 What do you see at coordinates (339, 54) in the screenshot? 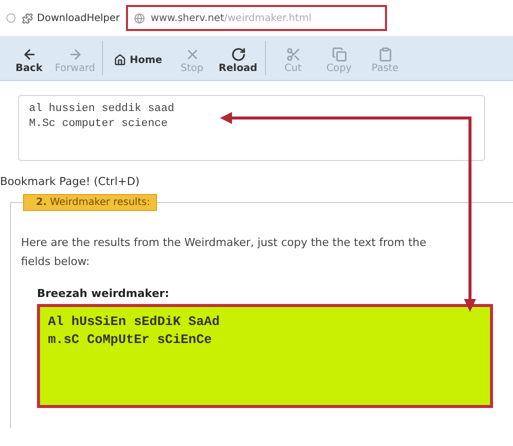
I see `copy-icon` at bounding box center [339, 54].